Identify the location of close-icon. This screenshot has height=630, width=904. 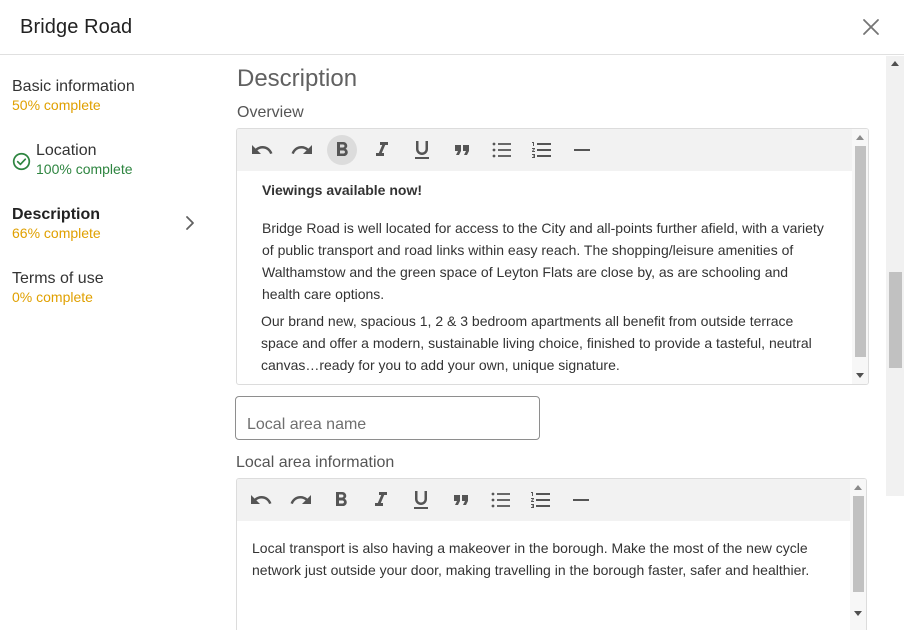
(871, 27).